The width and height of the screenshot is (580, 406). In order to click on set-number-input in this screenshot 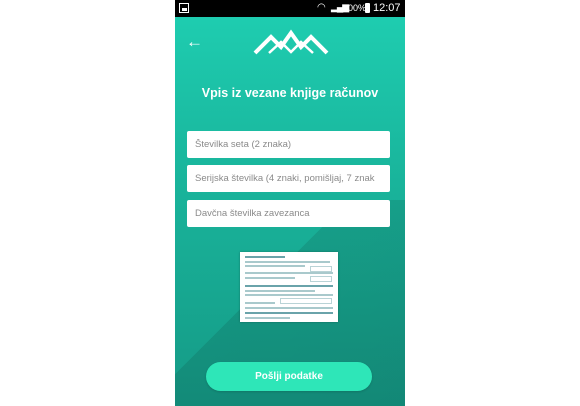, I will do `click(288, 144)`.